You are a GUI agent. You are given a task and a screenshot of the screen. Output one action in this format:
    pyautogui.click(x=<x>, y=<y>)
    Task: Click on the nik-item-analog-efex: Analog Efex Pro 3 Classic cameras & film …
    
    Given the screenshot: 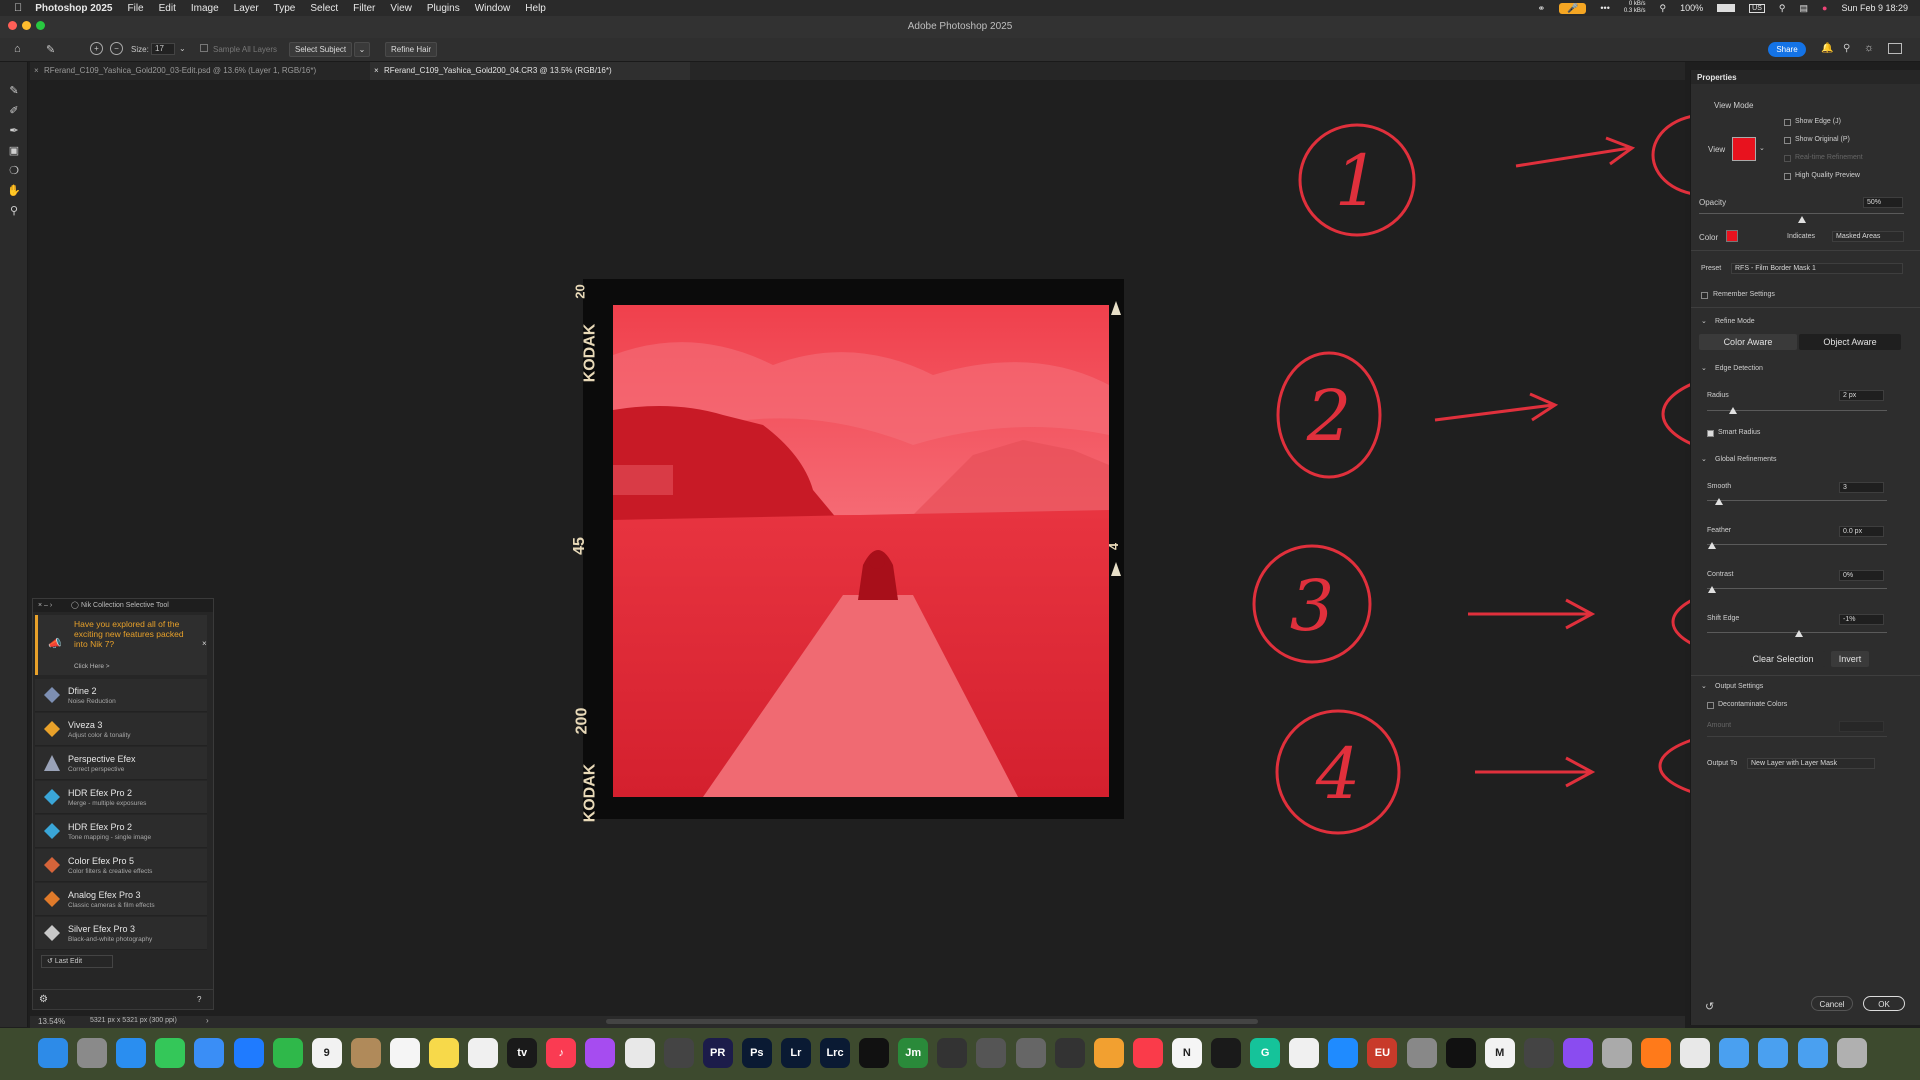 What is the action you would take?
    pyautogui.click(x=121, y=899)
    